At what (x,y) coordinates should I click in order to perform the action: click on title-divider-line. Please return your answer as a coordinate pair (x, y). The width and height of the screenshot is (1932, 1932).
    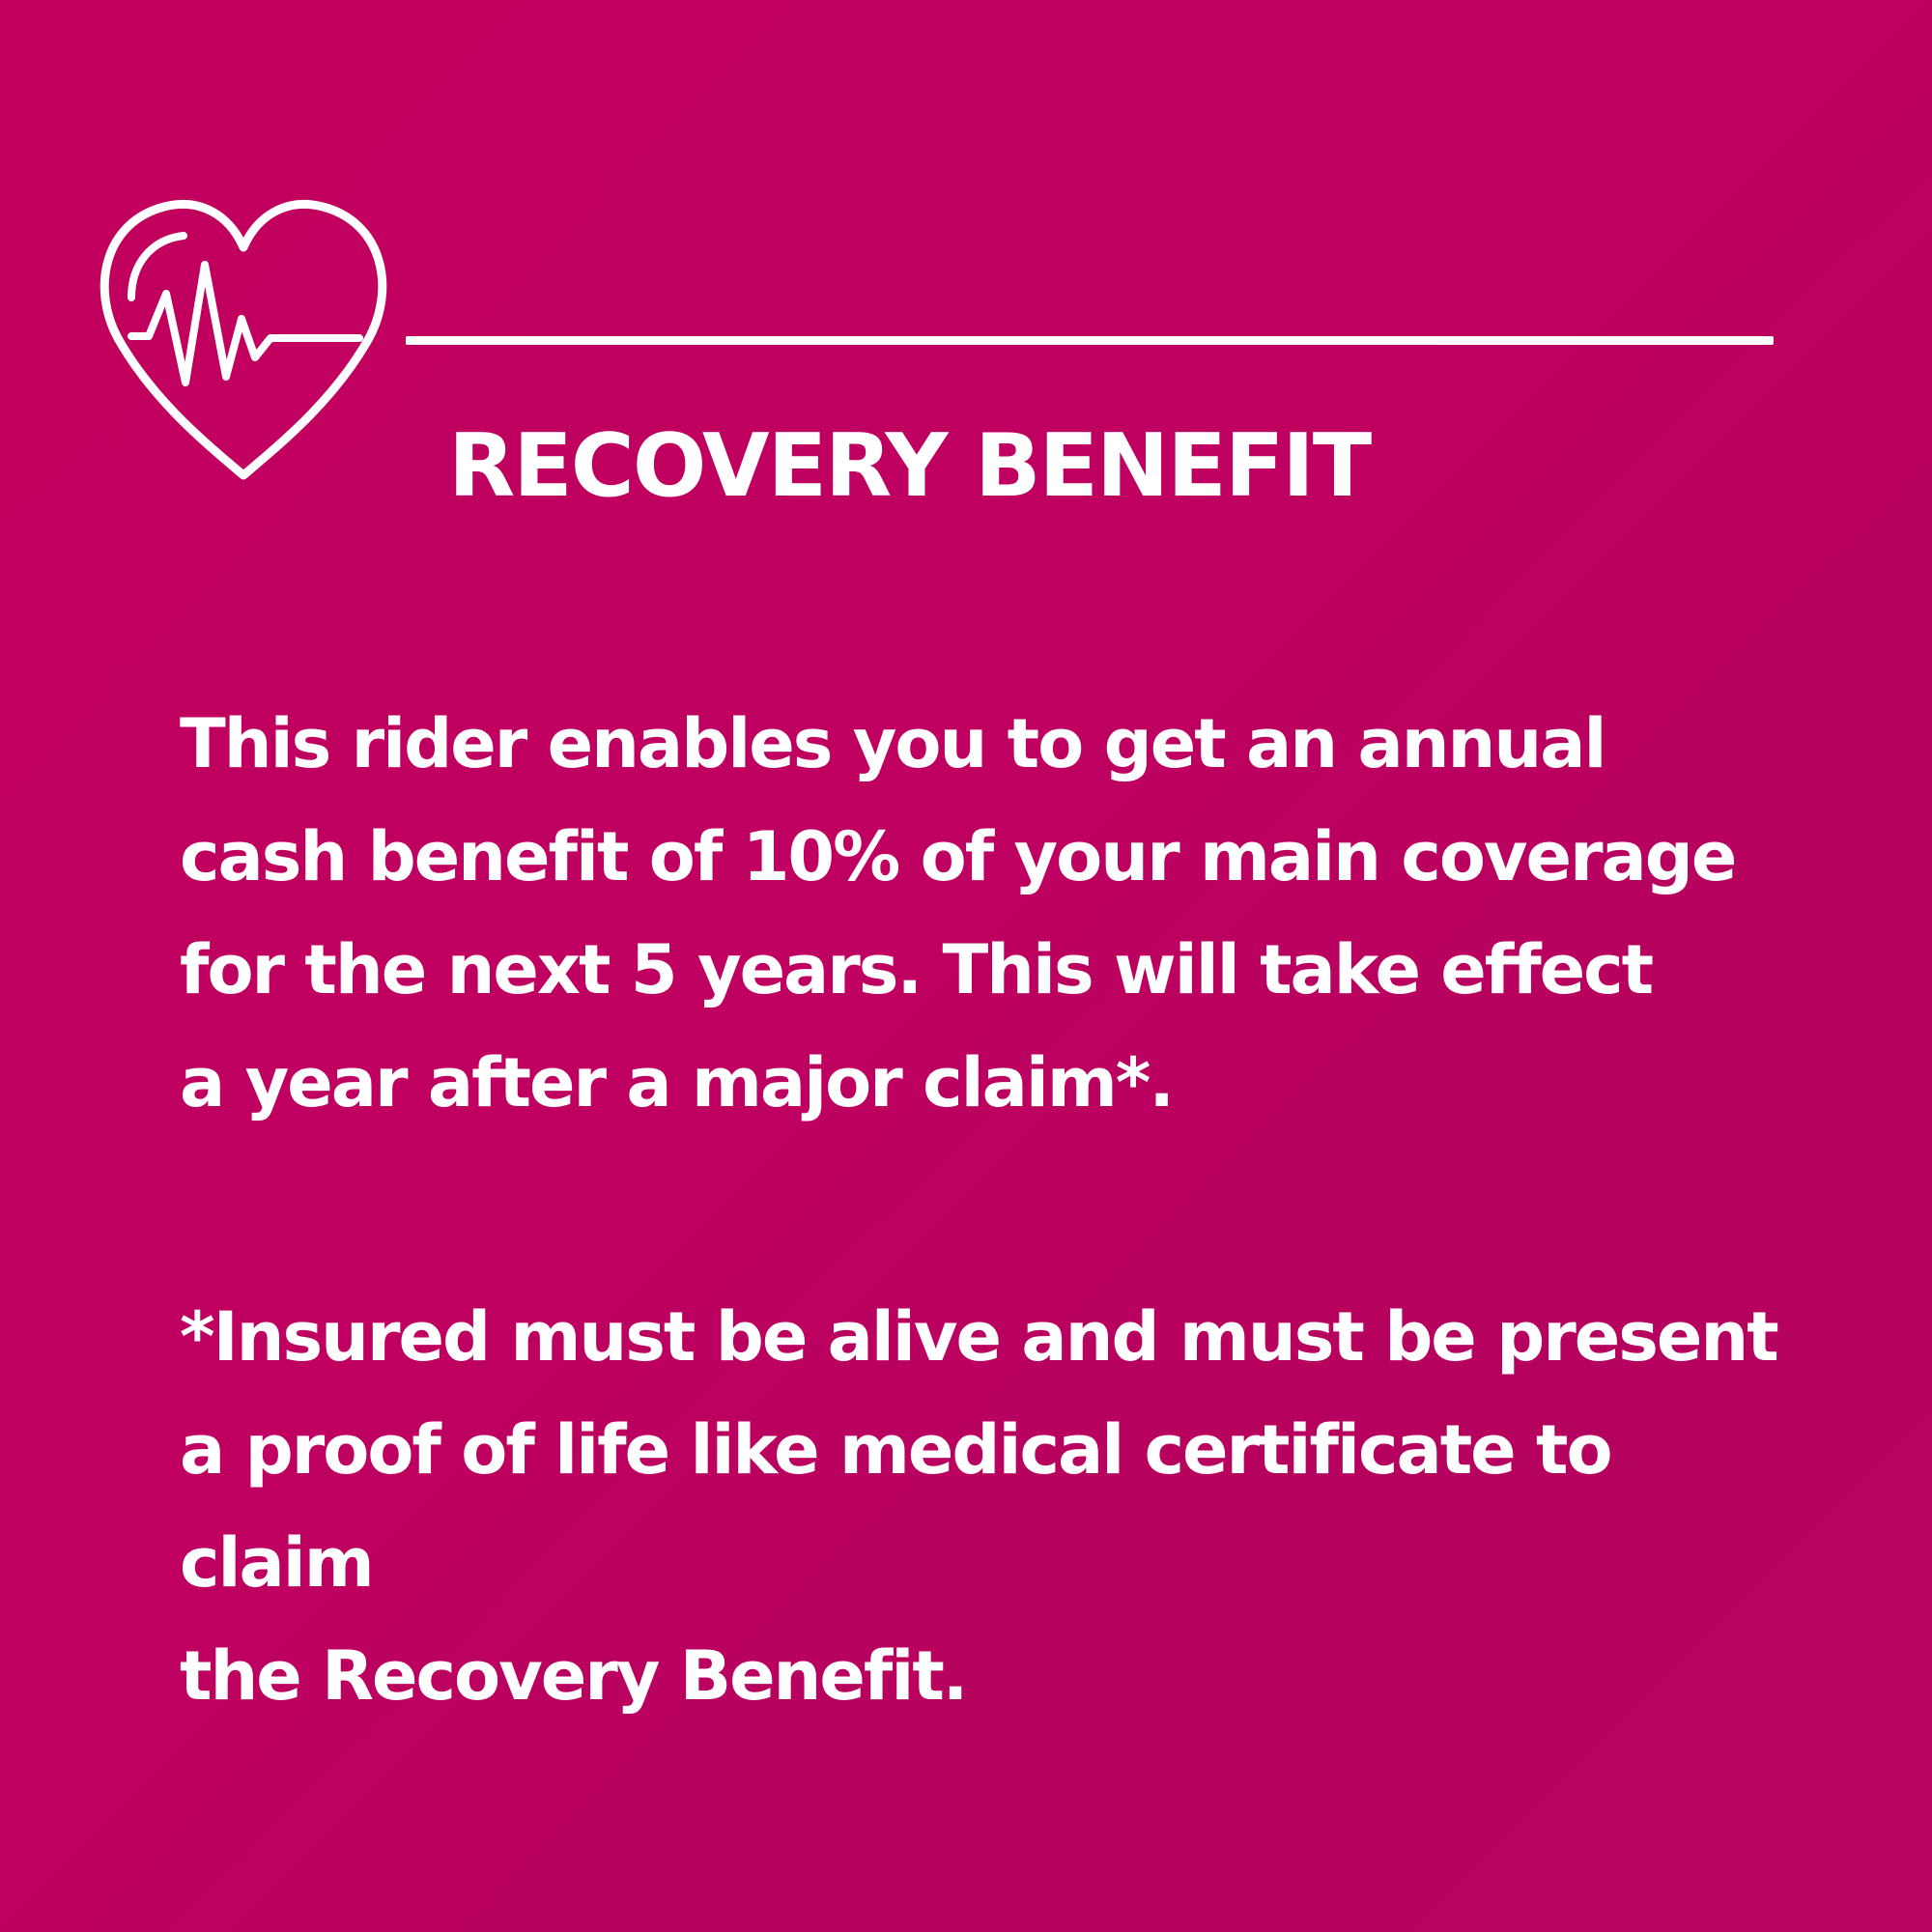
    Looking at the image, I should click on (1090, 340).